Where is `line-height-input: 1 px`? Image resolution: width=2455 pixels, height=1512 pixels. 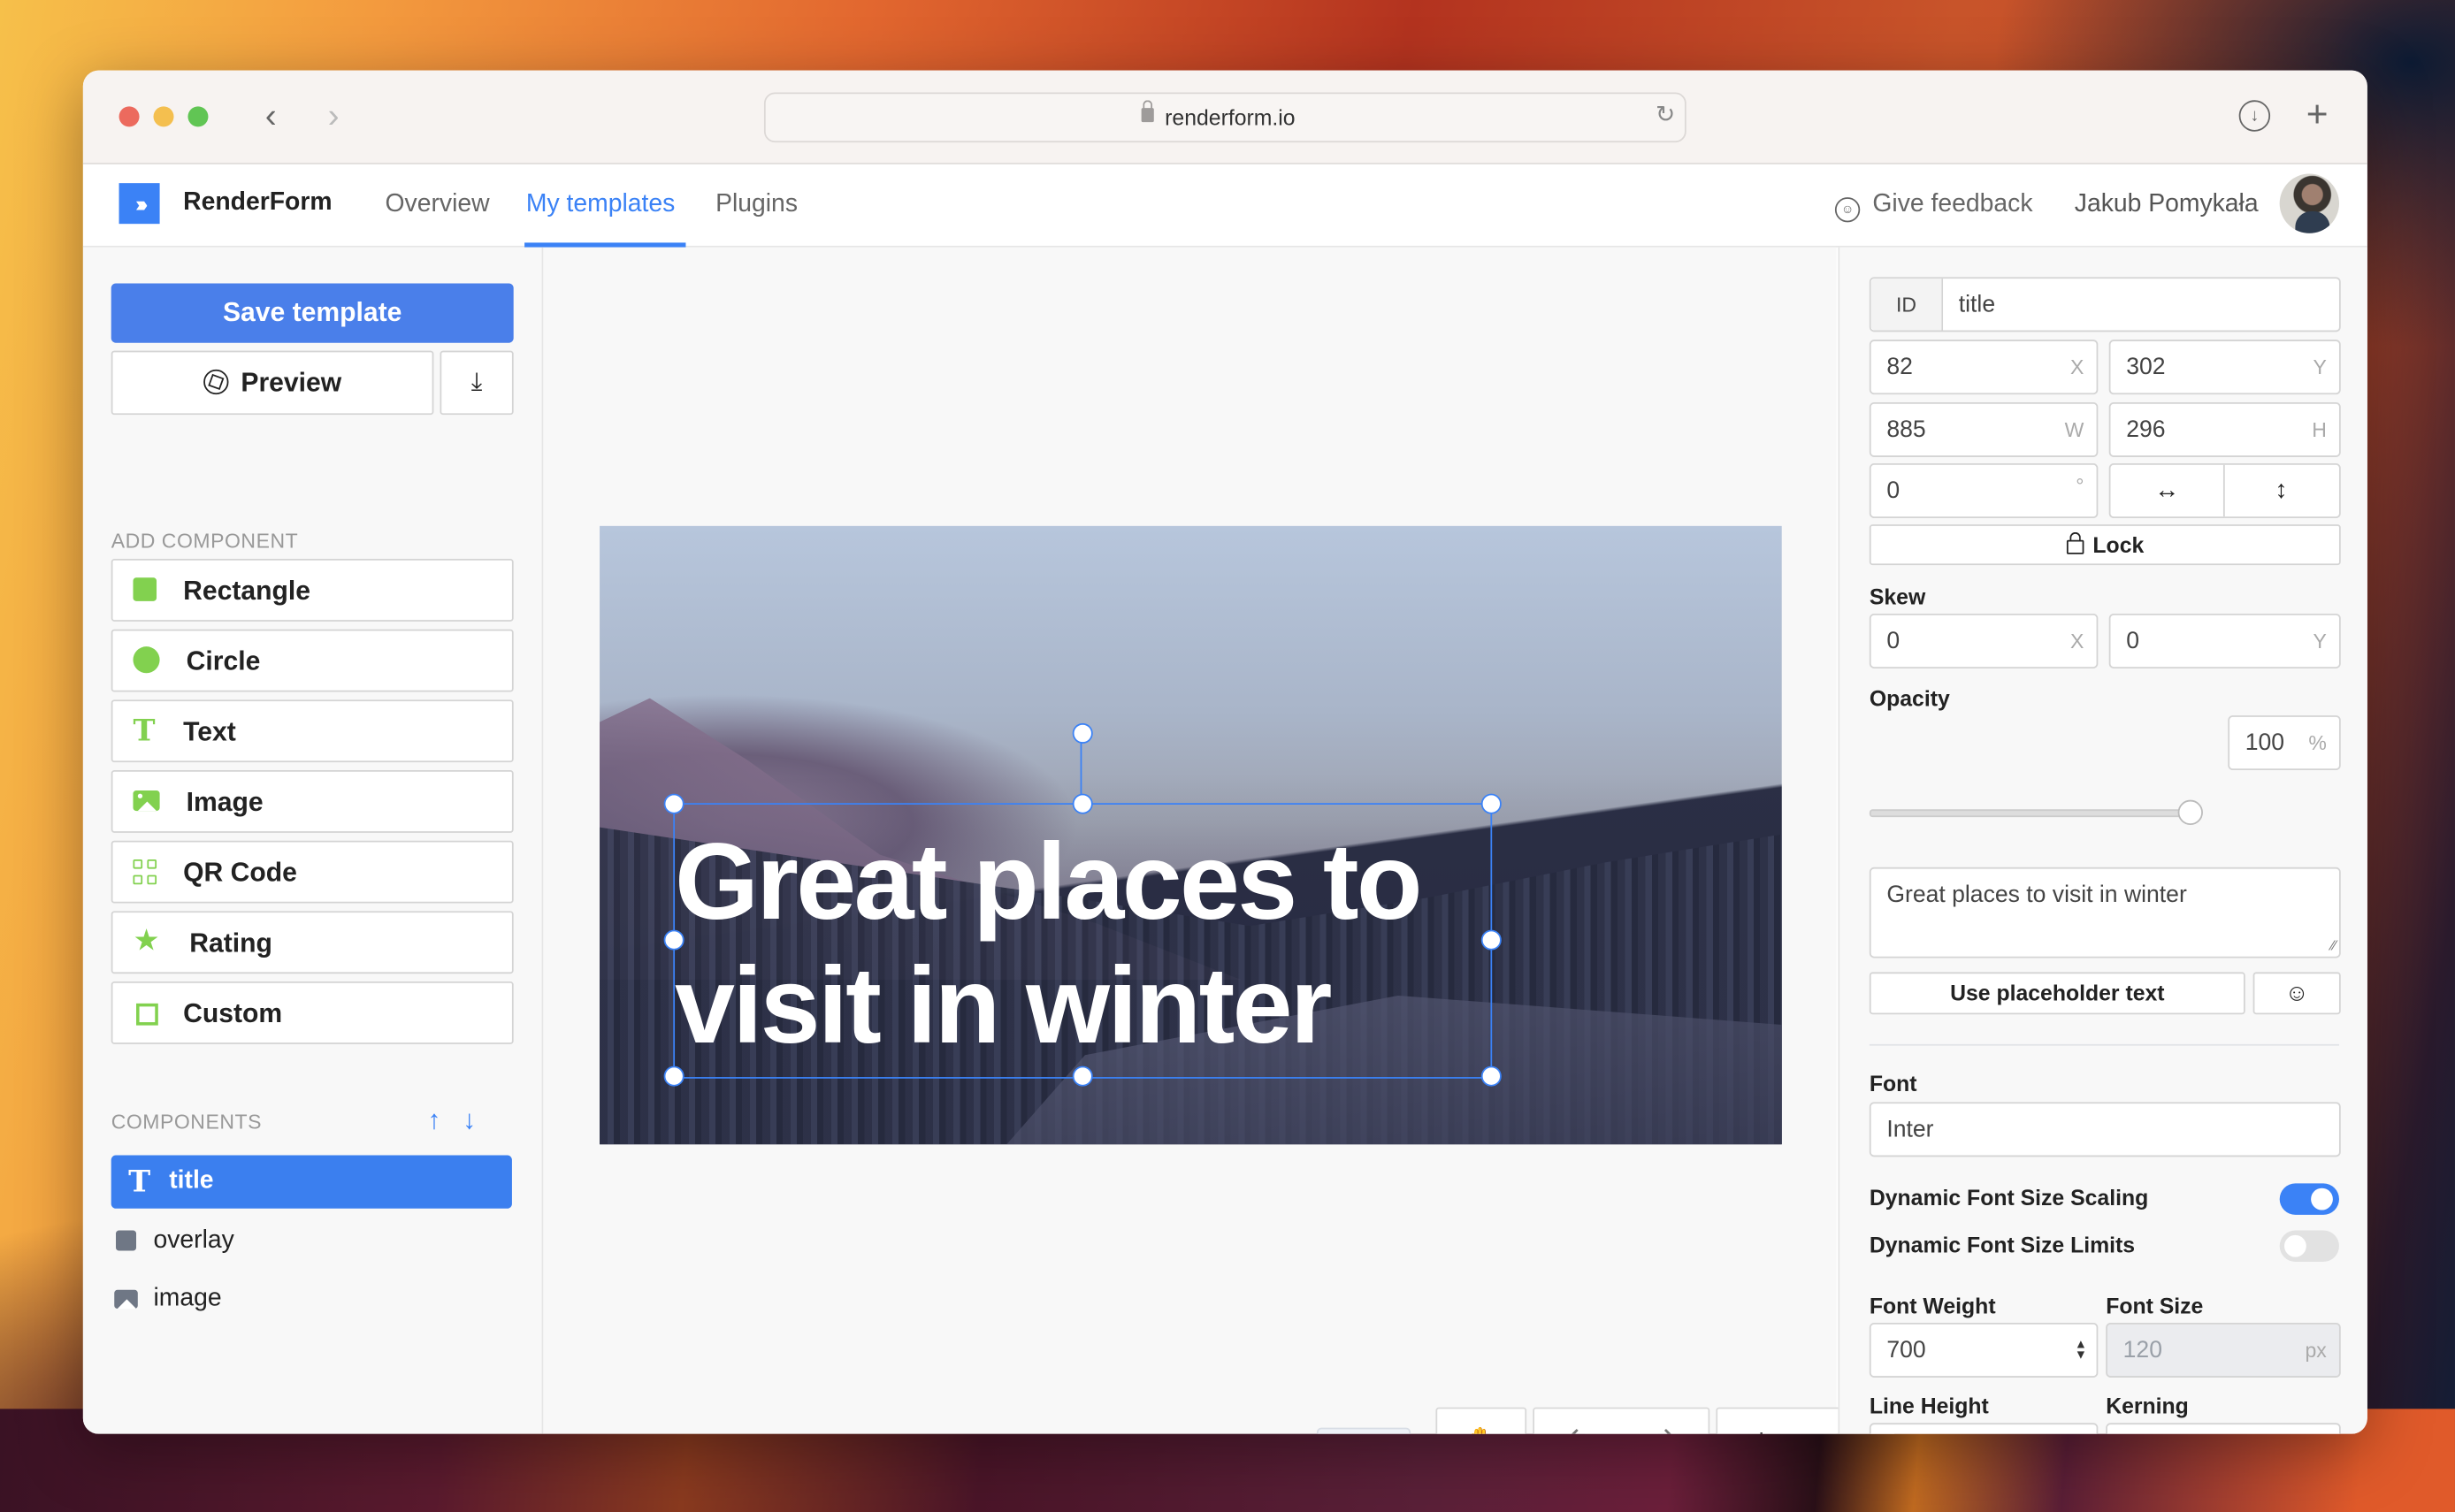
line-height-input: 1 px is located at coordinates (1984, 1428).